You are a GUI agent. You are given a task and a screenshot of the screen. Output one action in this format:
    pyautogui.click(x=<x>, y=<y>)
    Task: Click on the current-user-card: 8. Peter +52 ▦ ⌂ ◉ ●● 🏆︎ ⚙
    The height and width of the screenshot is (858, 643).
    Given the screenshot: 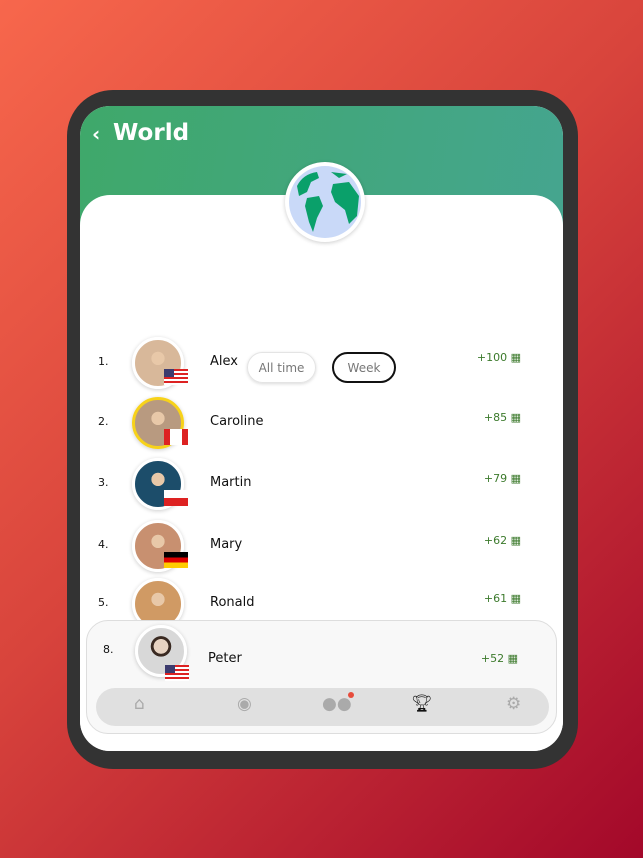 What is the action you would take?
    pyautogui.click(x=321, y=677)
    